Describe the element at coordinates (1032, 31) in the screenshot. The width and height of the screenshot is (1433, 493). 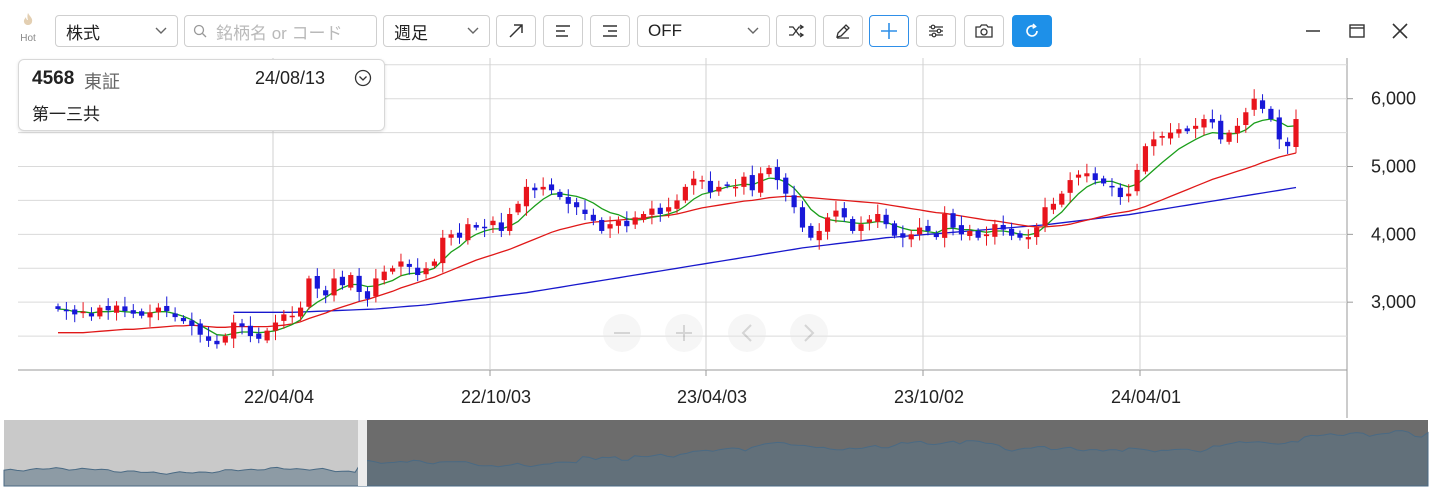
I see `refresh-button` at that location.